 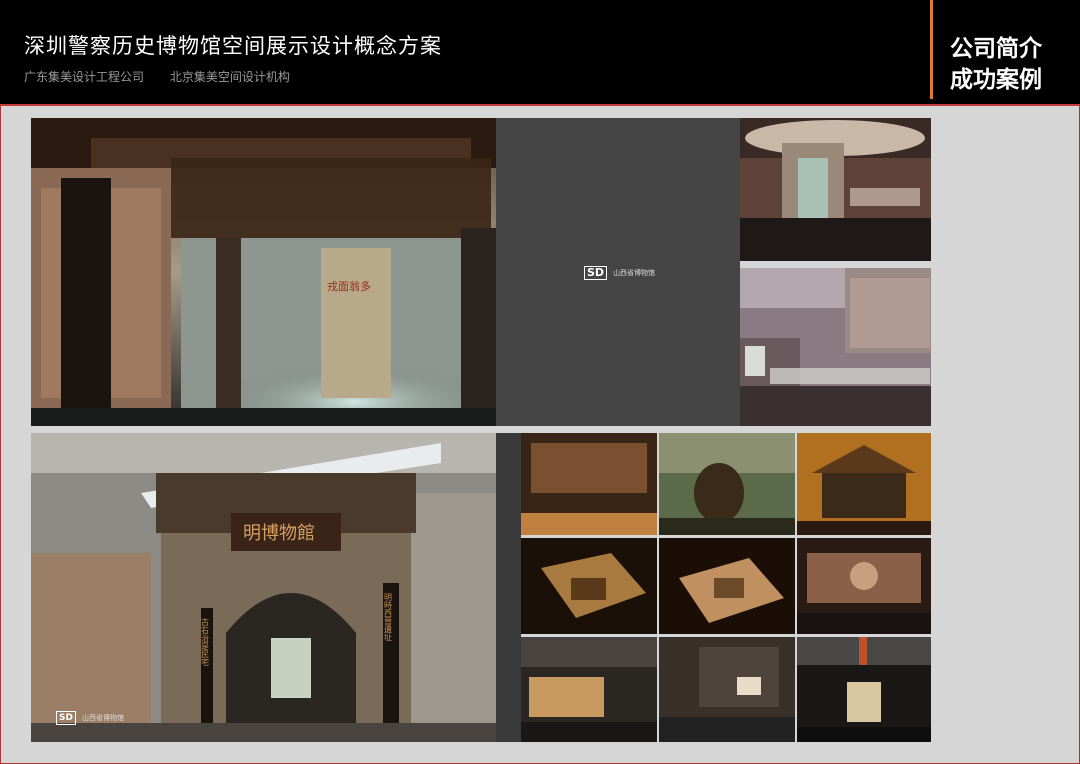 What do you see at coordinates (996, 49) in the screenshot?
I see `section-label-line-1: 公司简介` at bounding box center [996, 49].